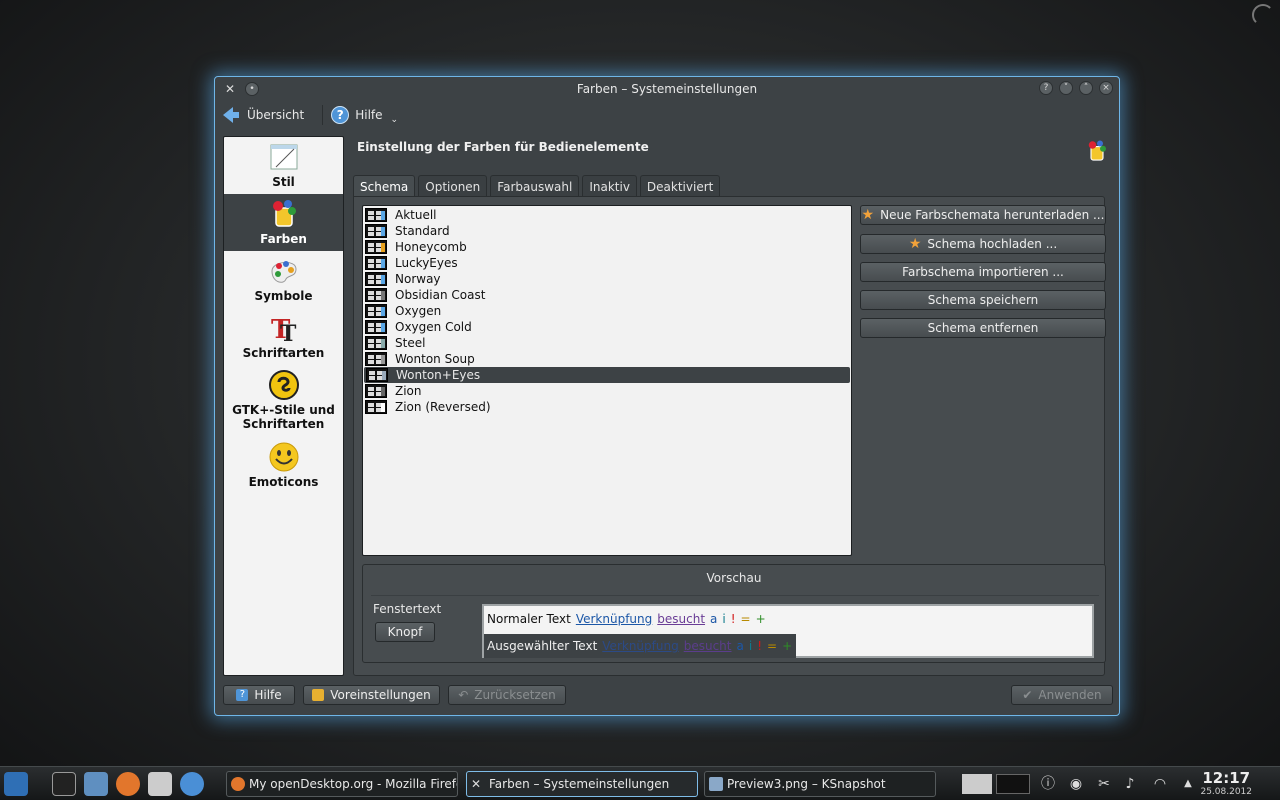 This screenshot has width=1280, height=800. I want to click on list-item: Zion, so click(607, 391).